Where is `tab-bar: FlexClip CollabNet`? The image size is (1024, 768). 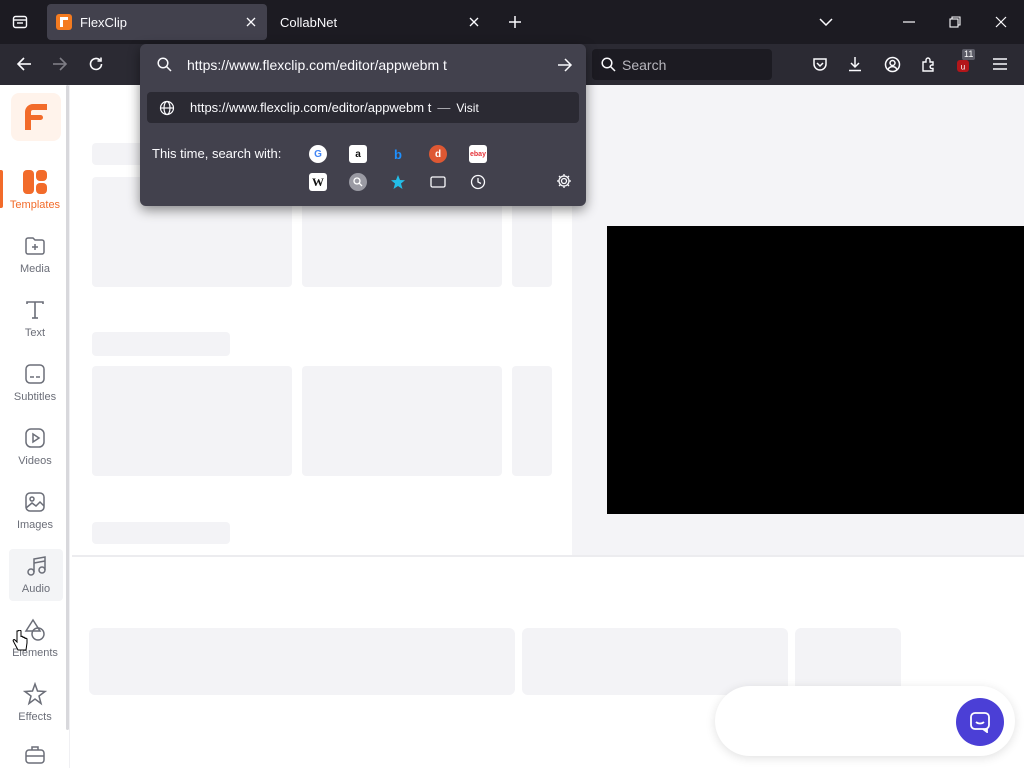
tab-bar: FlexClip CollabNet is located at coordinates (512, 22).